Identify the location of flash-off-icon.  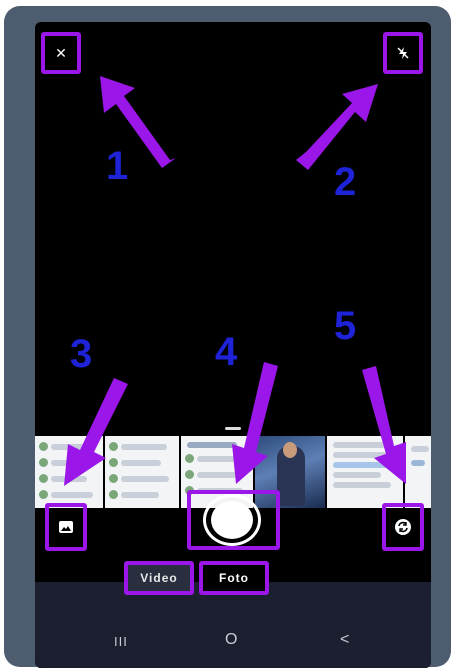
(403, 53).